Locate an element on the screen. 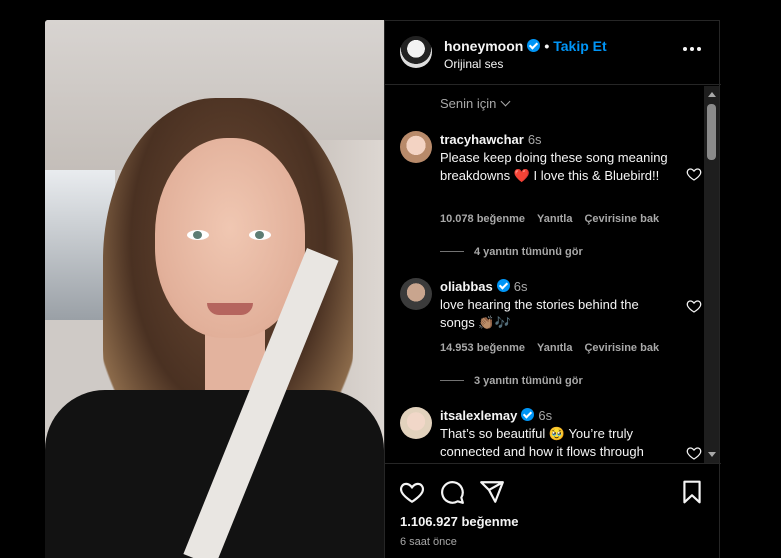 This screenshot has height=558, width=781. post-actions: 1.106.927 beğenme 6 saat önce is located at coordinates (553, 510).